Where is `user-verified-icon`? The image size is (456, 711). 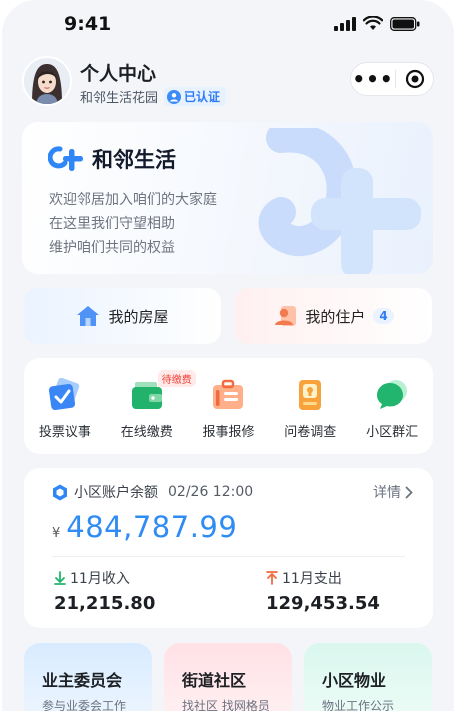
user-verified-icon is located at coordinates (174, 96).